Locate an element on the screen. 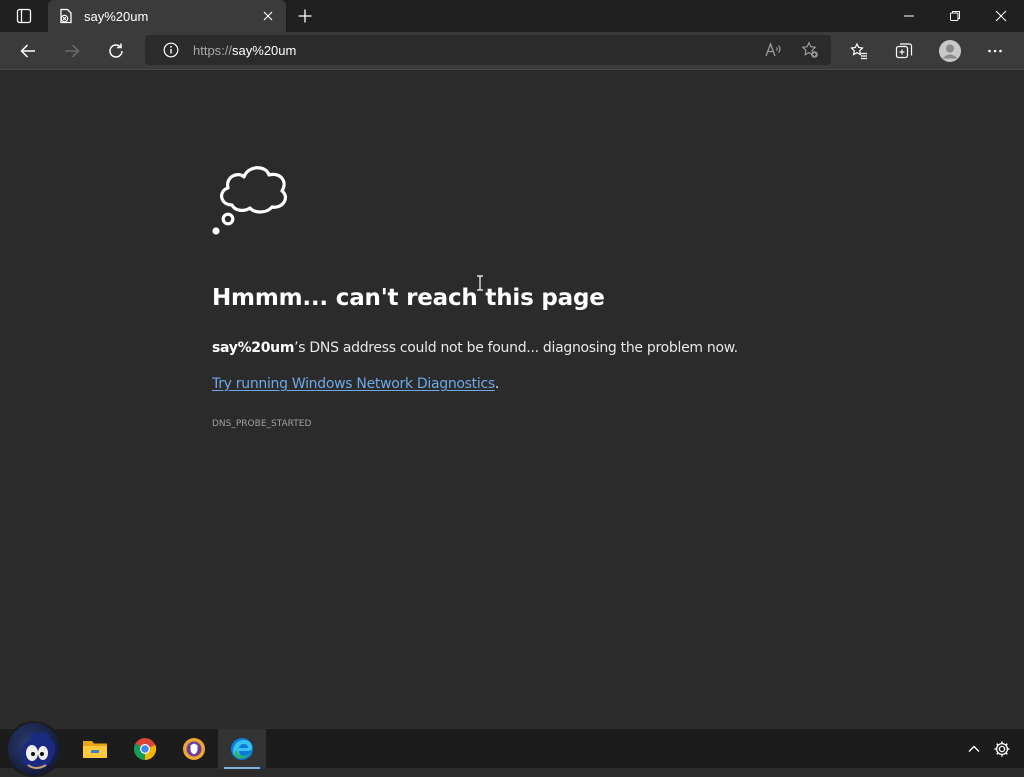  restore-icon is located at coordinates (955, 16).